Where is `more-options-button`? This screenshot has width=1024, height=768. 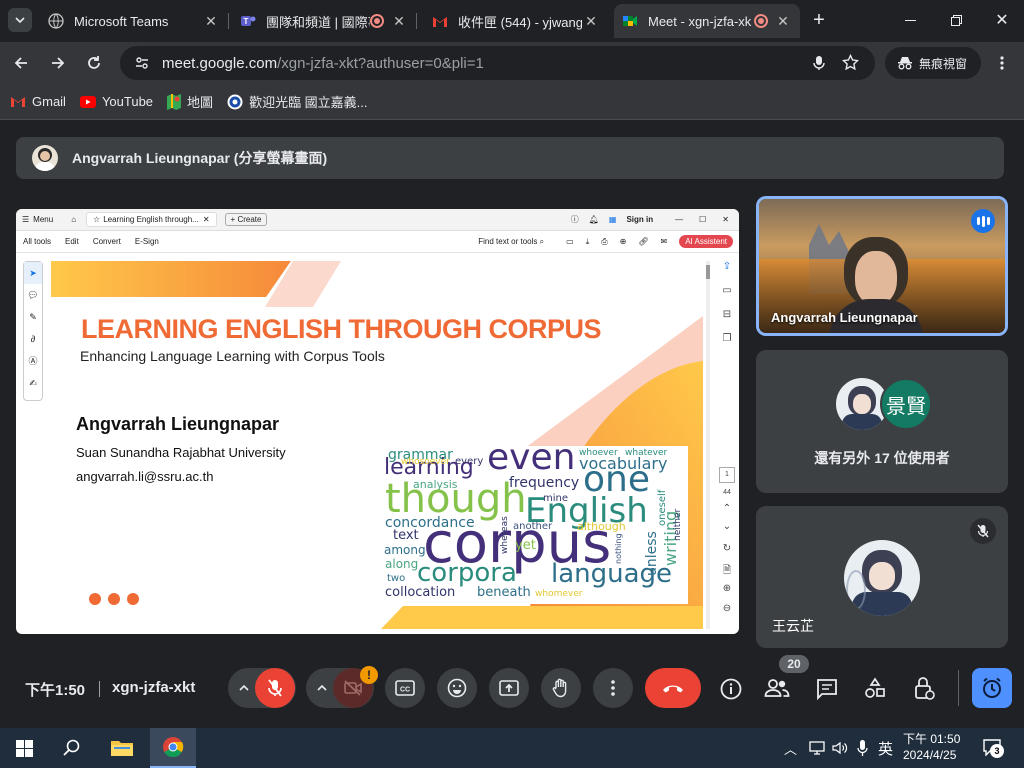 more-options-button is located at coordinates (613, 688).